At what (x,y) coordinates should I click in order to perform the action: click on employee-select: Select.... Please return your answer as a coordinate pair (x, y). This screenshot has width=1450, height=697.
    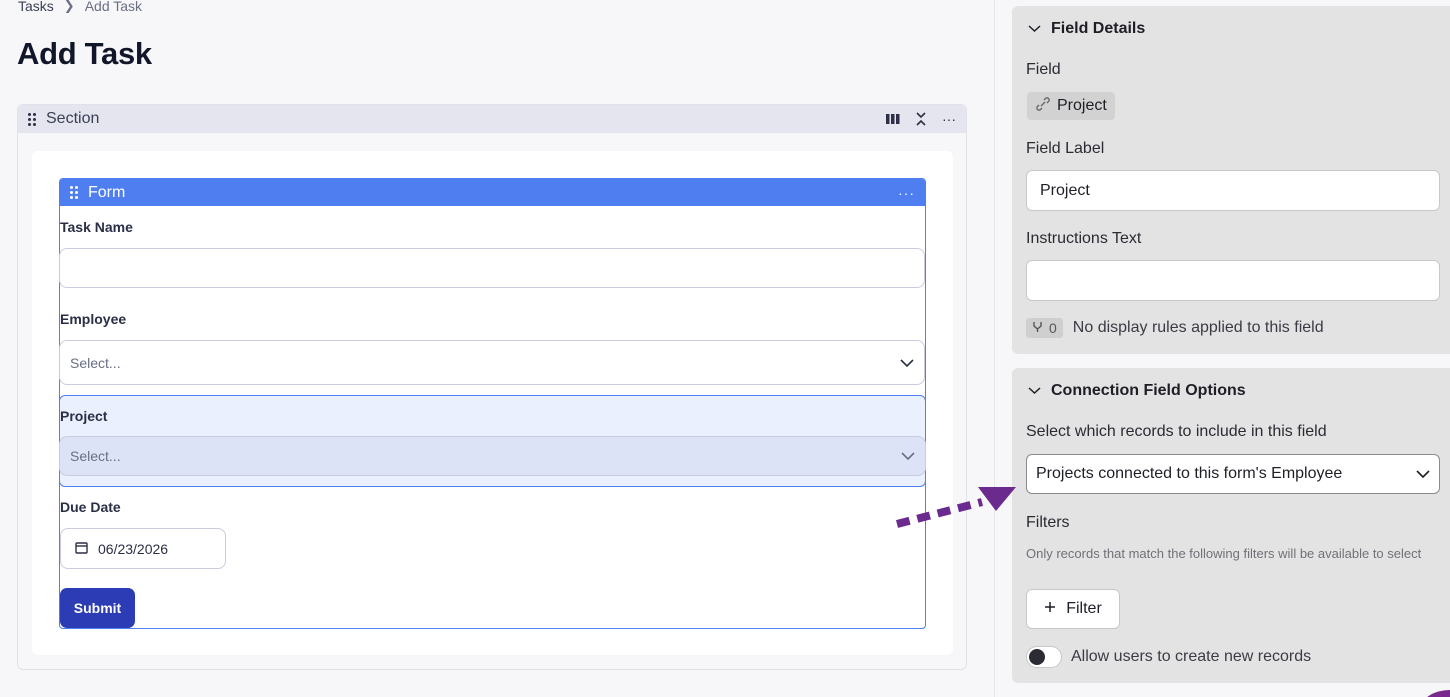
    Looking at the image, I should click on (492, 362).